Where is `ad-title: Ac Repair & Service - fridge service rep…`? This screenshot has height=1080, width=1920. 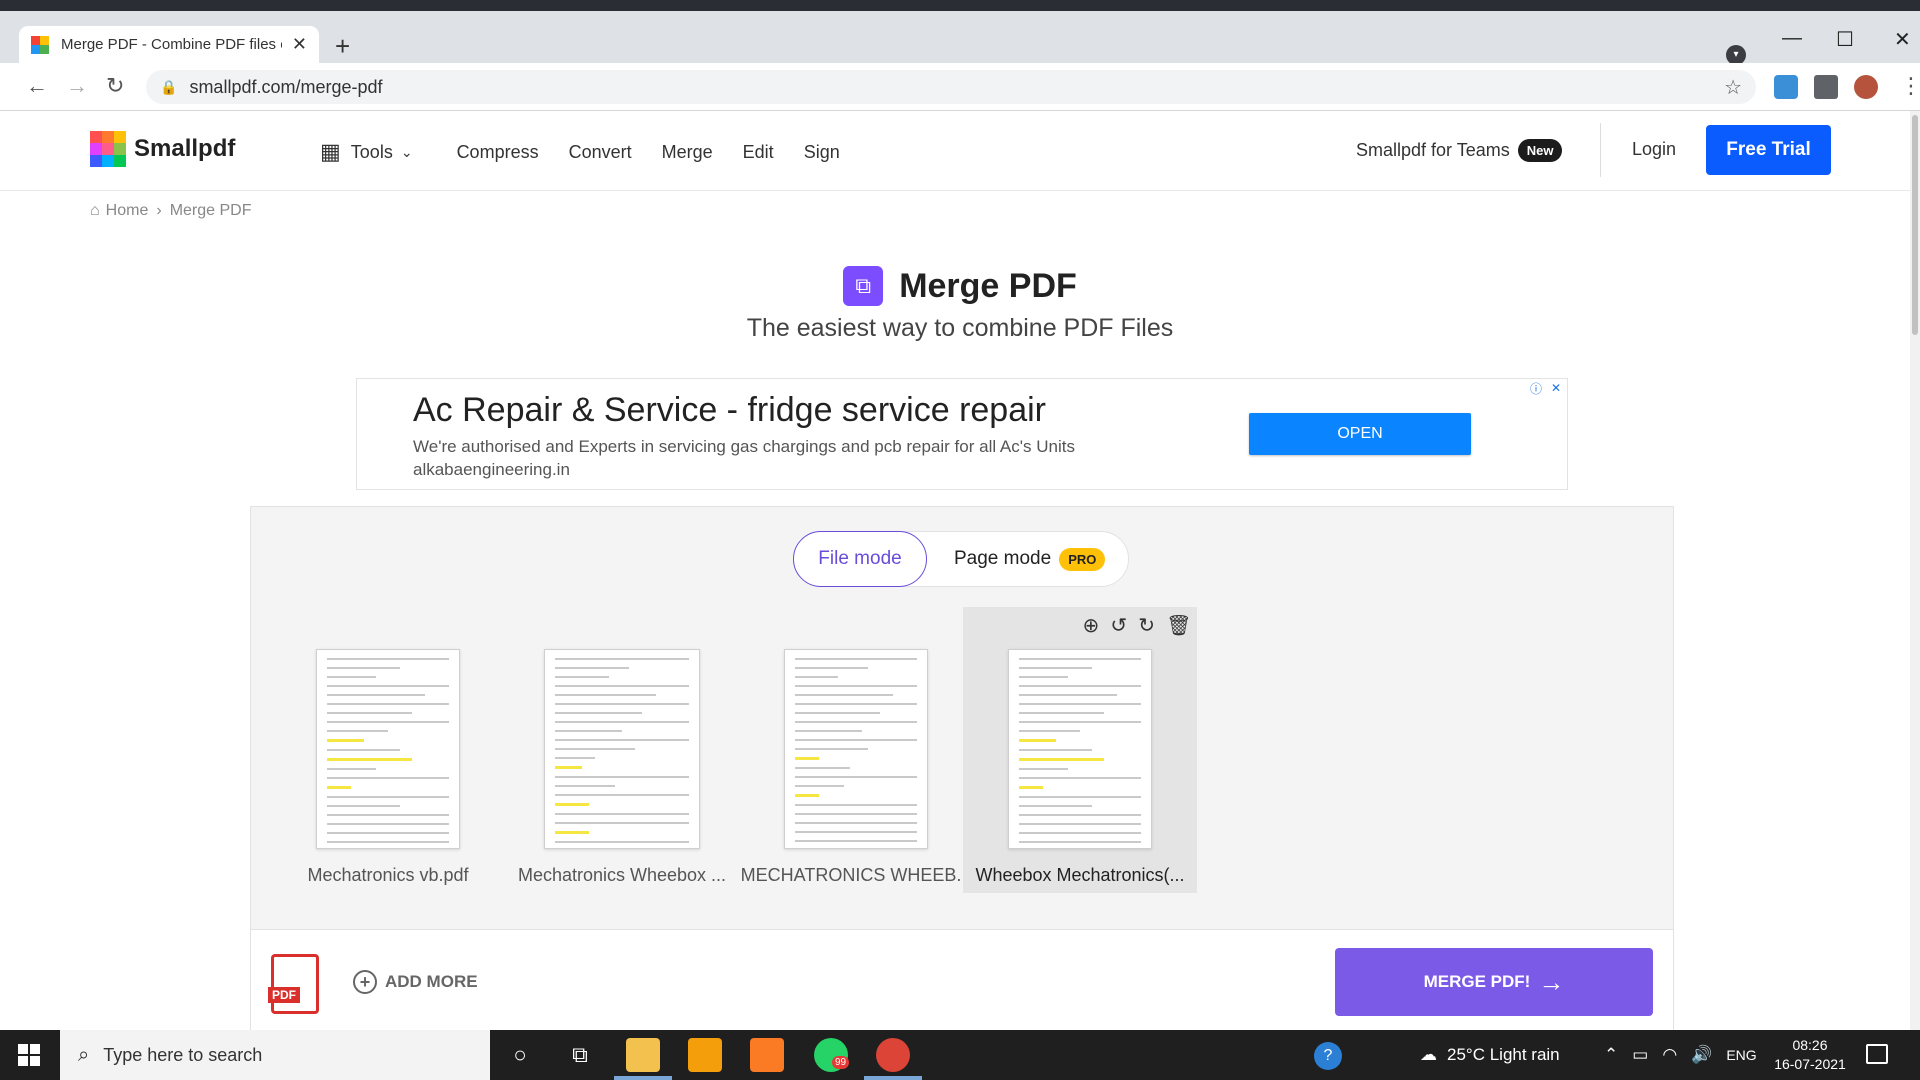
ad-title: Ac Repair & Service - fridge service rep… is located at coordinates (729, 410).